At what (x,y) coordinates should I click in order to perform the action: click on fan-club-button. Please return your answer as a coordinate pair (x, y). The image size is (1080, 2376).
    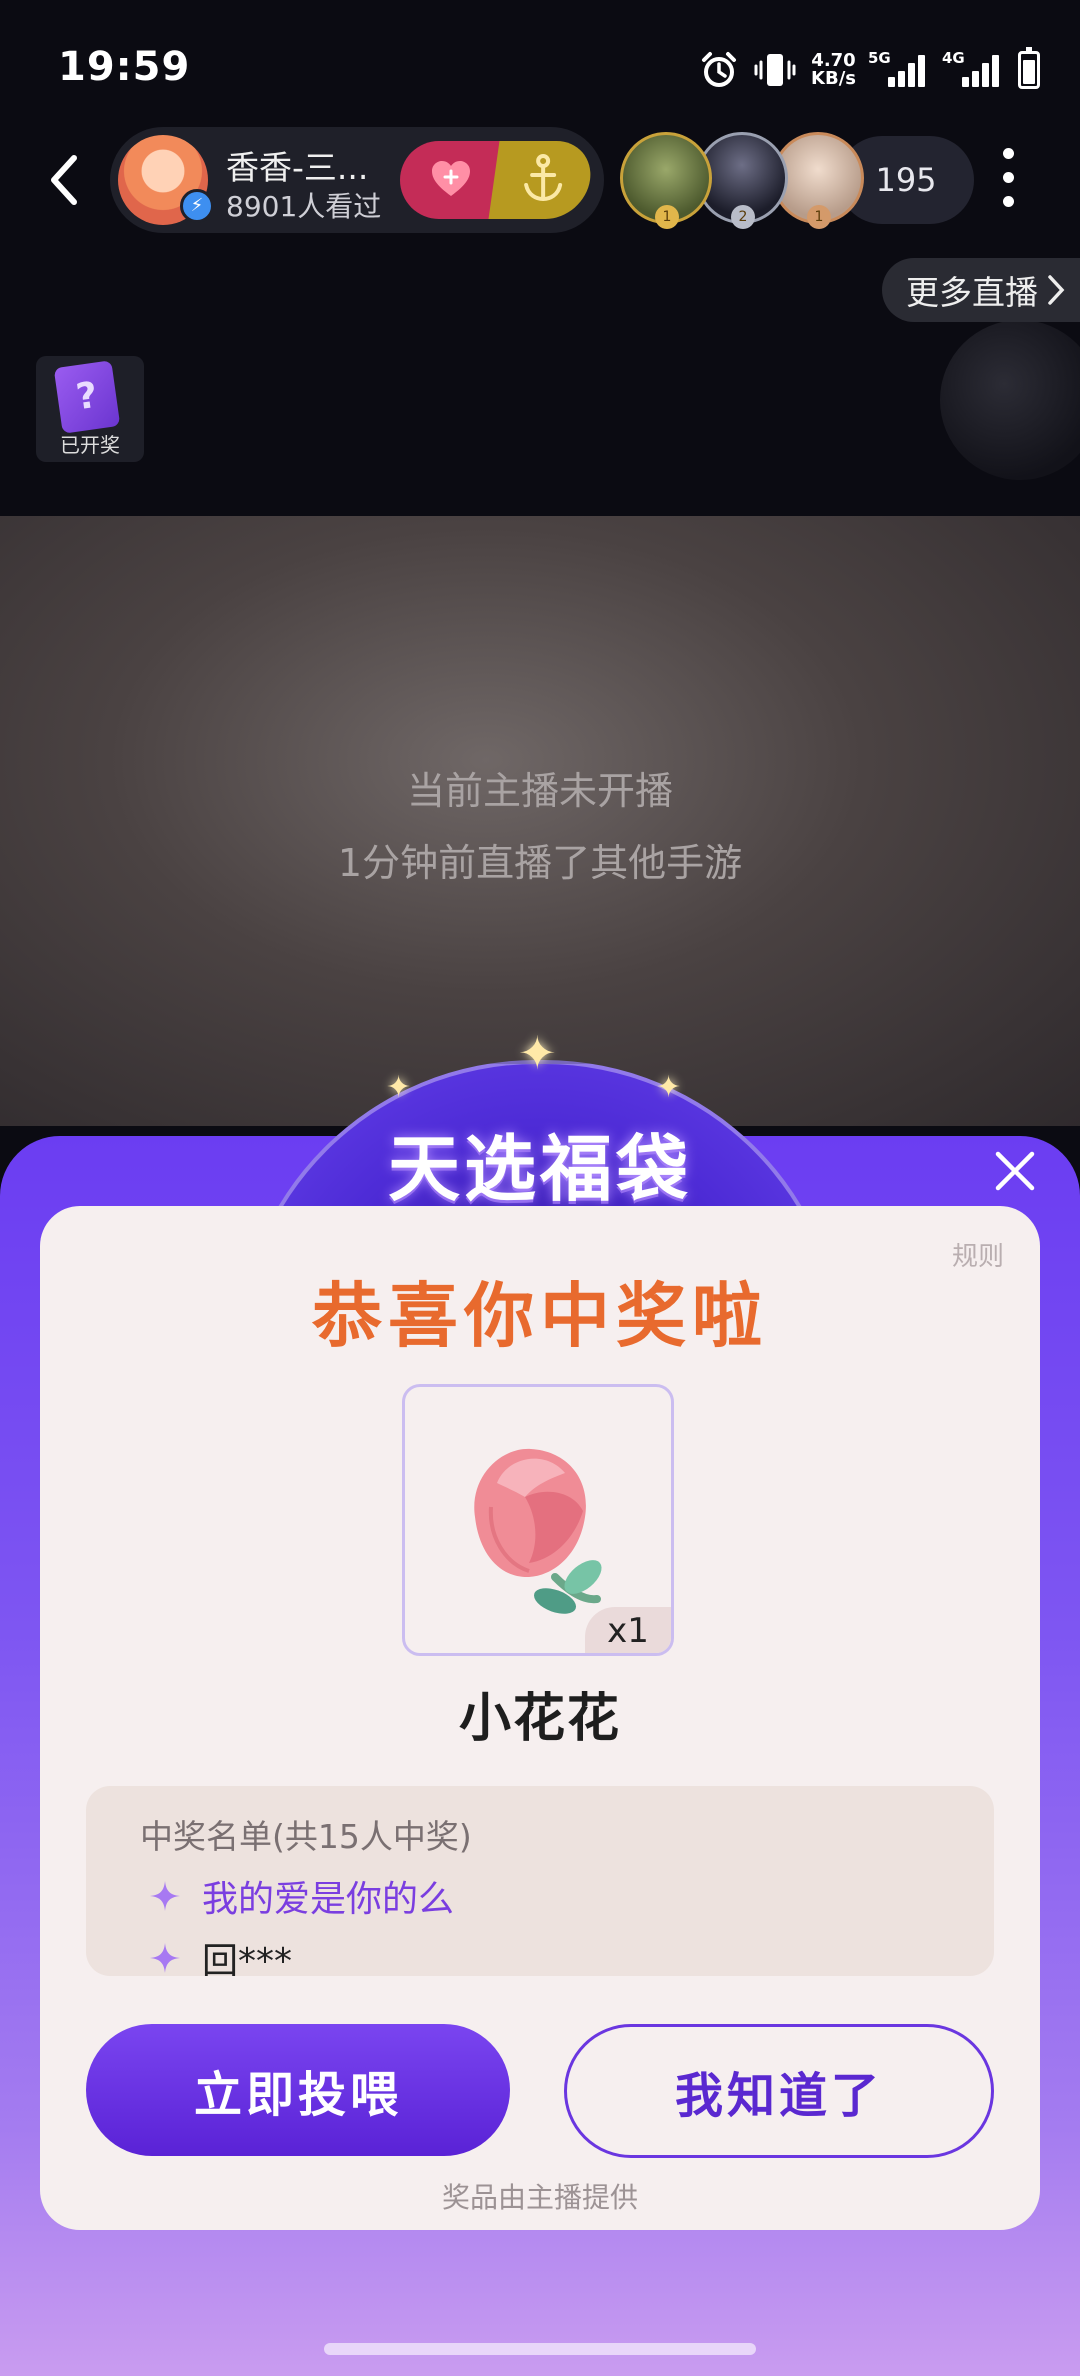
    Looking at the image, I should click on (542, 180).